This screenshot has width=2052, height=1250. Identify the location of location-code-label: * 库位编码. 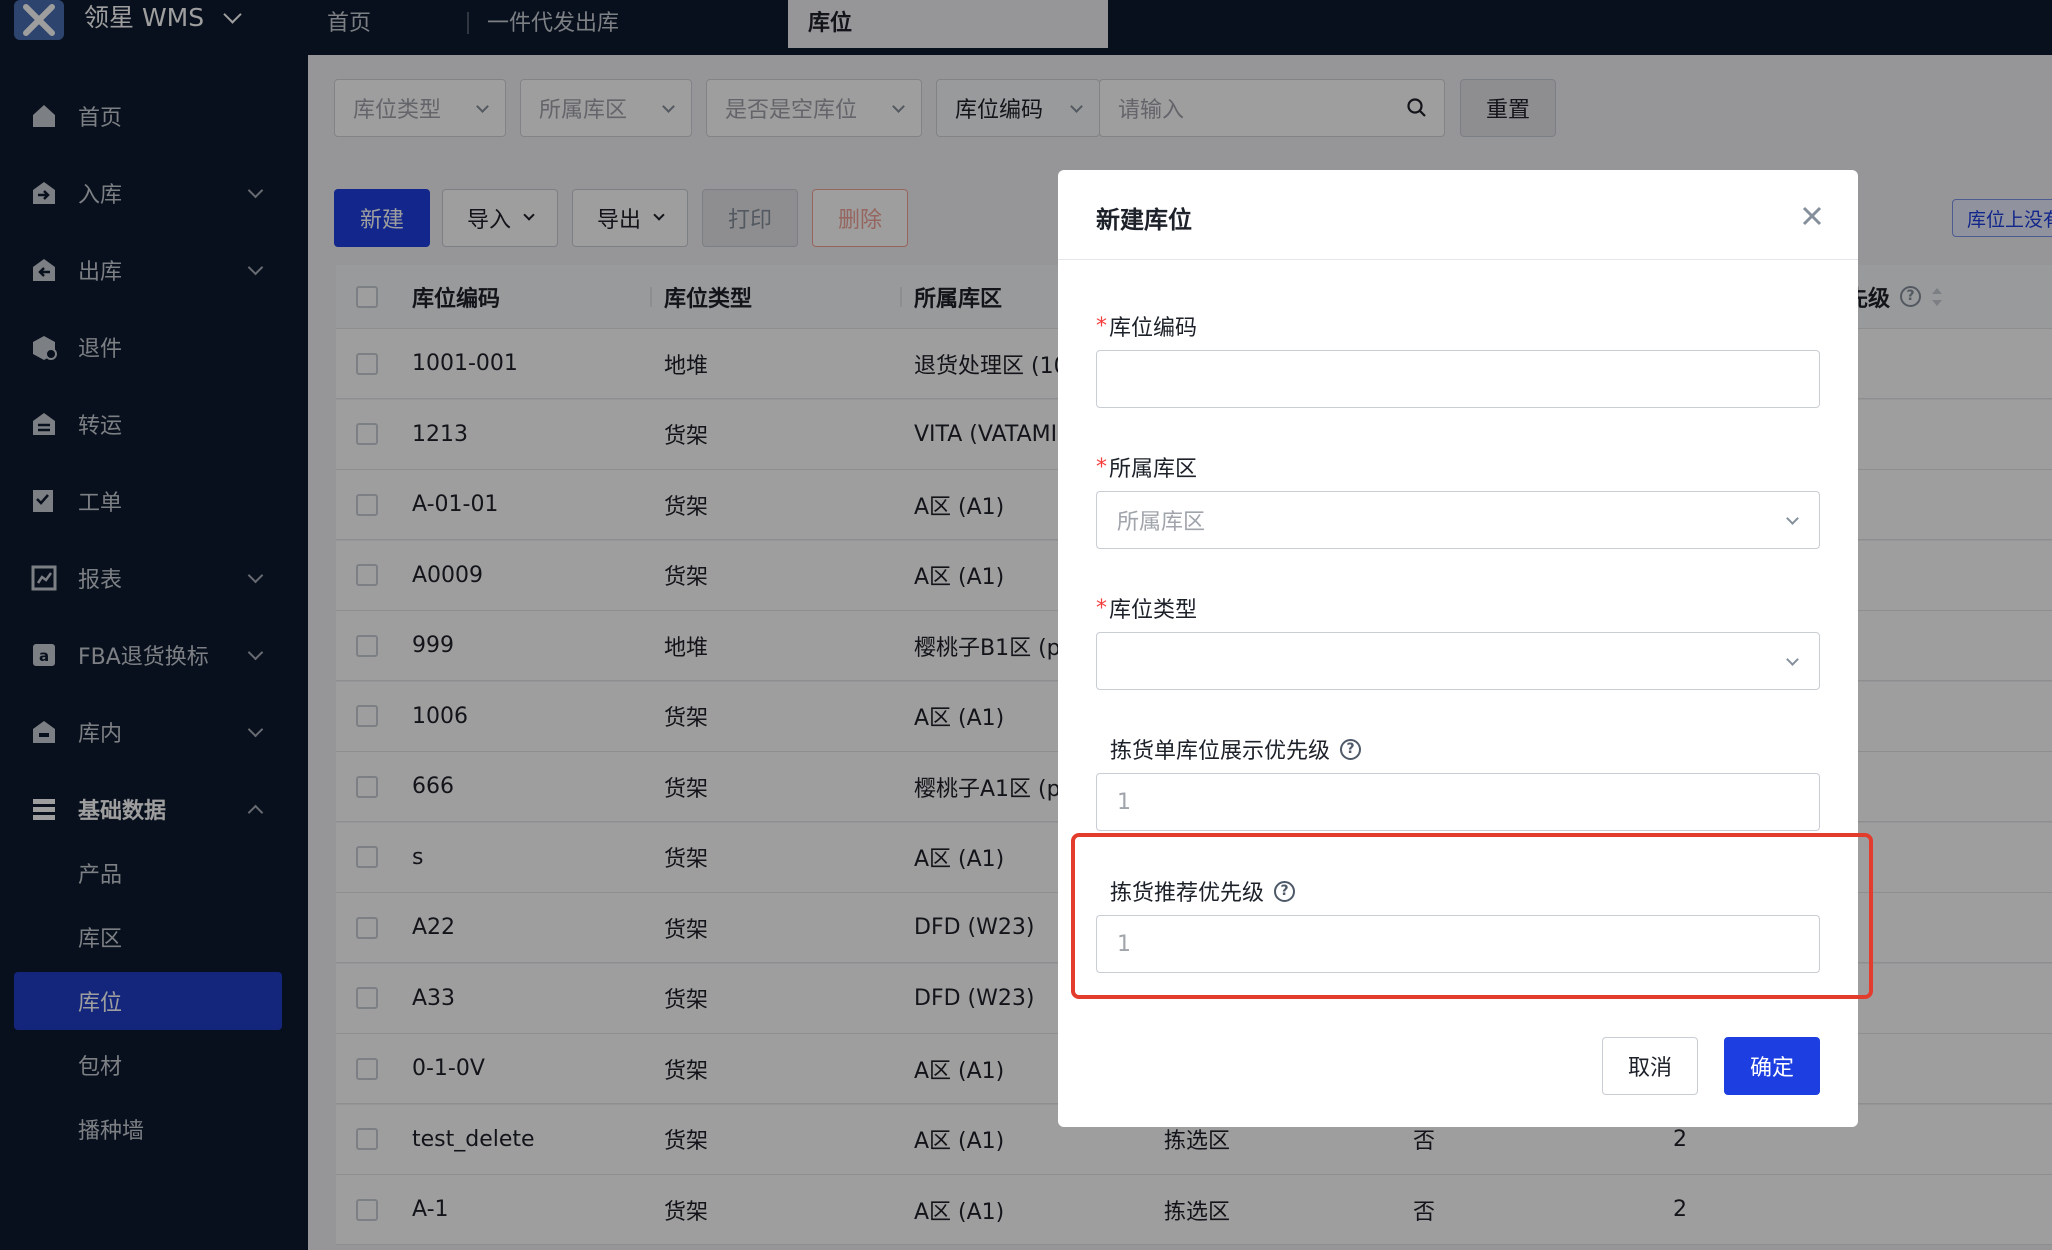
(1146, 326).